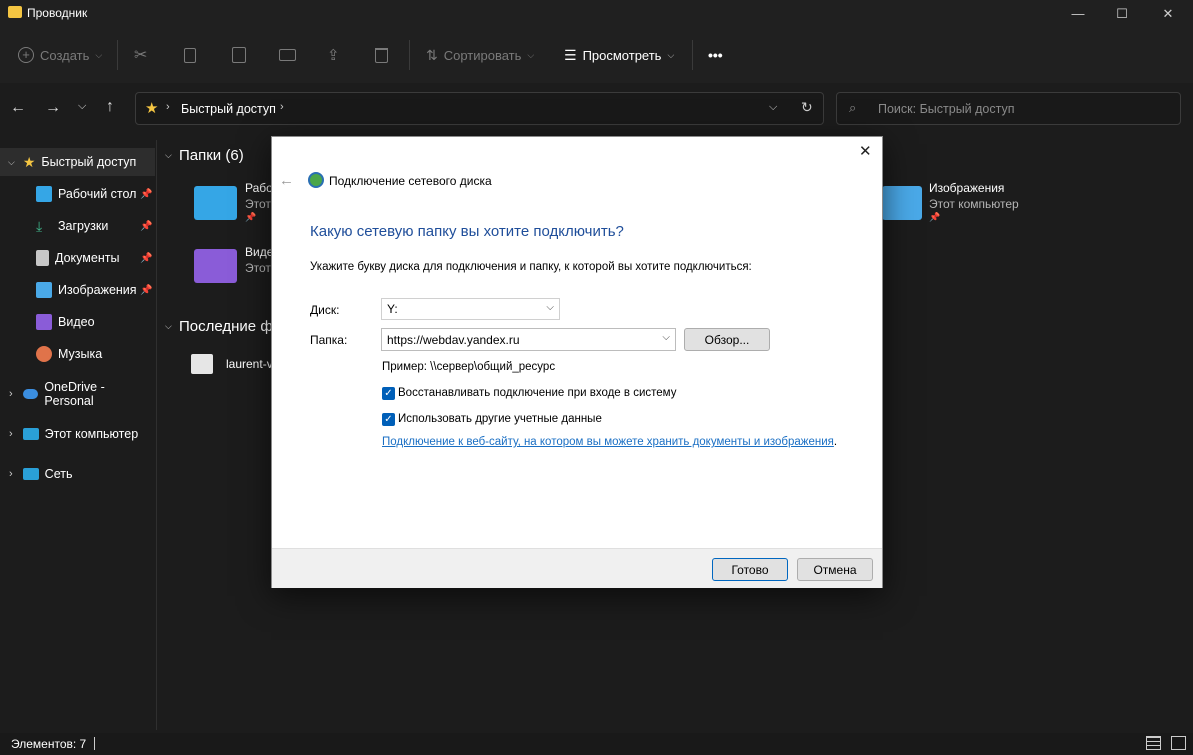 This screenshot has height=755, width=1193. Describe the element at coordinates (228, 109) in the screenshot. I see `breadcrumb: Быстрый доступ` at that location.